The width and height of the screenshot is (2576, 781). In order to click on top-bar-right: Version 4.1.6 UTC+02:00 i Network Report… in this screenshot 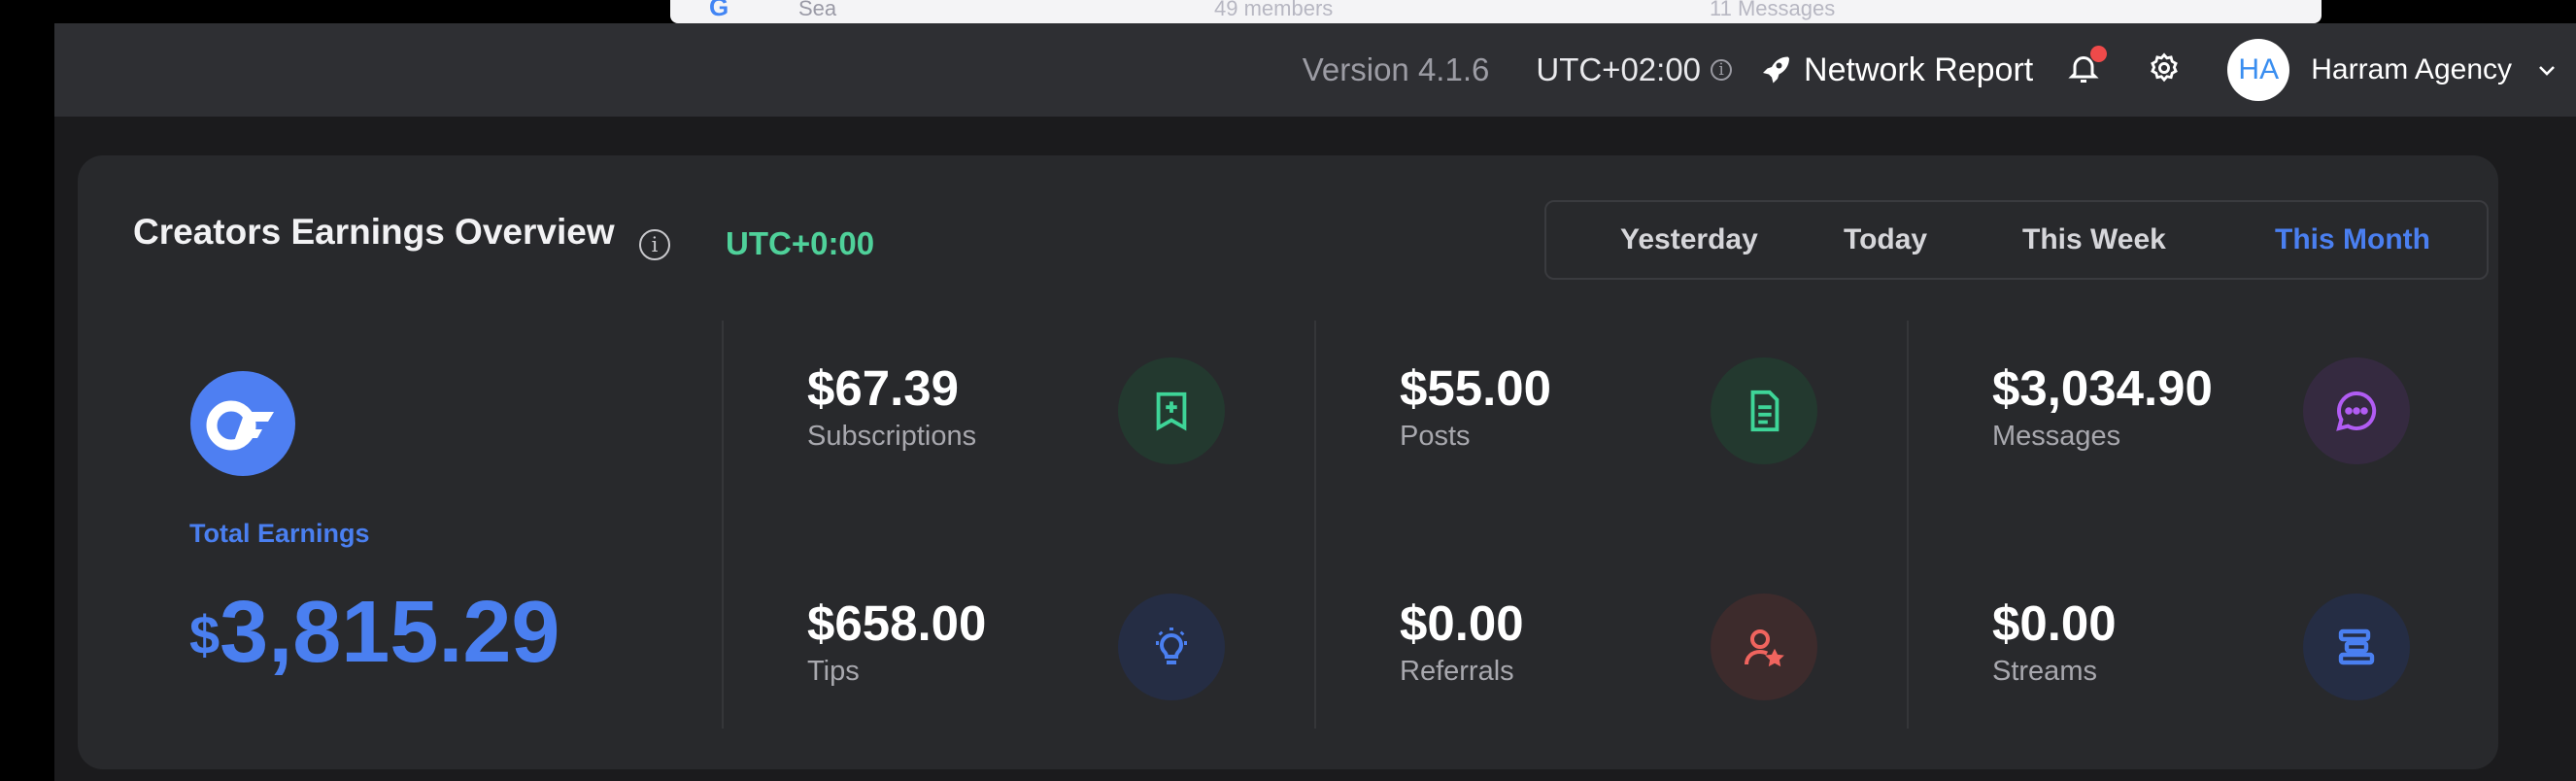, I will do `click(1931, 70)`.